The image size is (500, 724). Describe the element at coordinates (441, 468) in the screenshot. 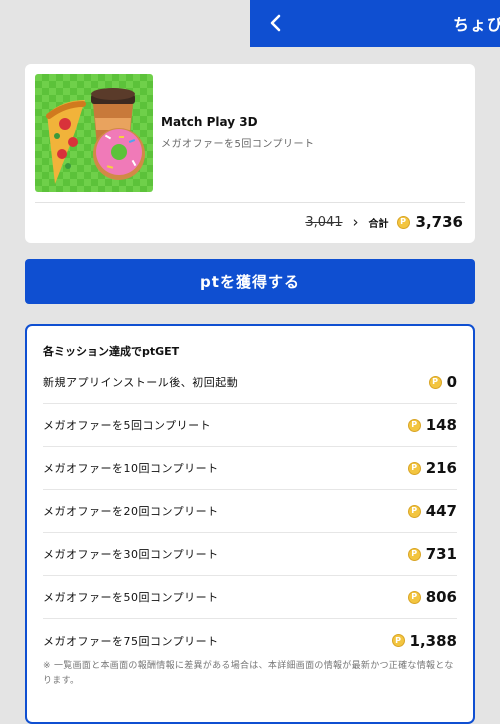

I see `mission-value: 216` at that location.